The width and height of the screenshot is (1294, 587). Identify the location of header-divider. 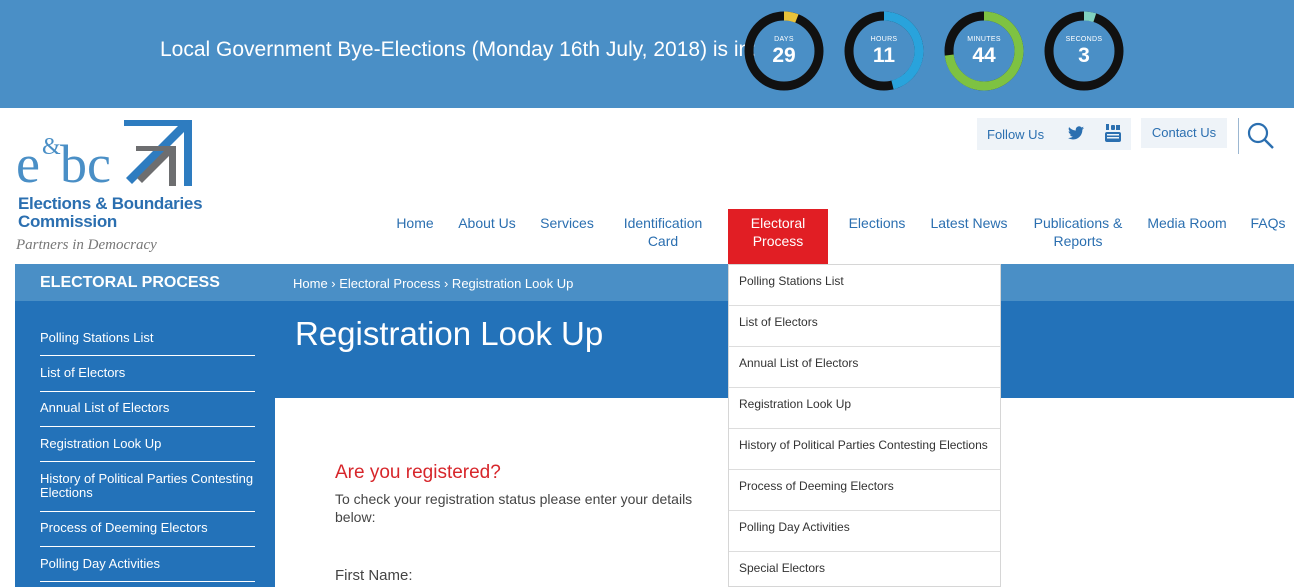
(1238, 136).